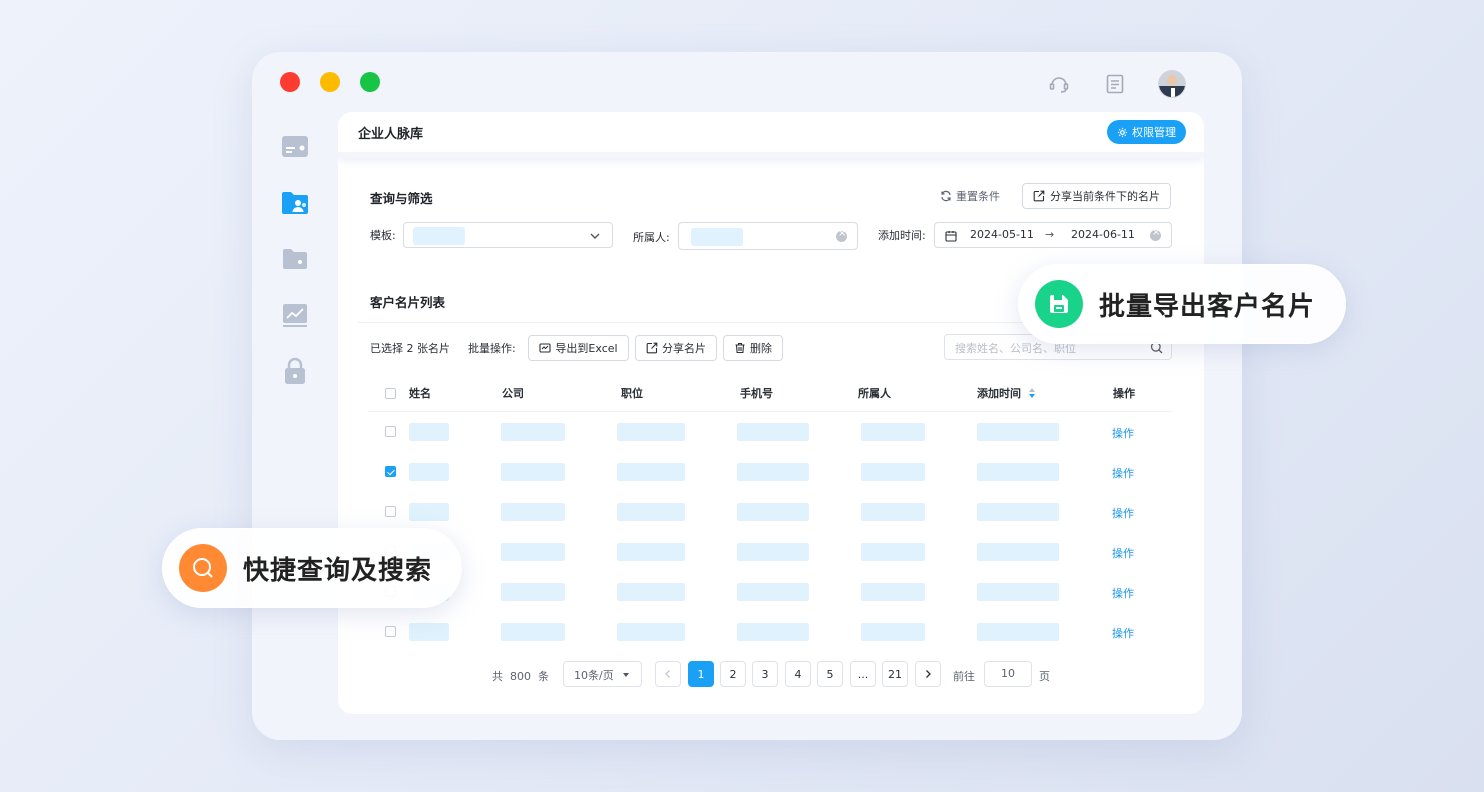 The image size is (1484, 792). What do you see at coordinates (513, 393) in the screenshot?
I see `header-company: 公司` at bounding box center [513, 393].